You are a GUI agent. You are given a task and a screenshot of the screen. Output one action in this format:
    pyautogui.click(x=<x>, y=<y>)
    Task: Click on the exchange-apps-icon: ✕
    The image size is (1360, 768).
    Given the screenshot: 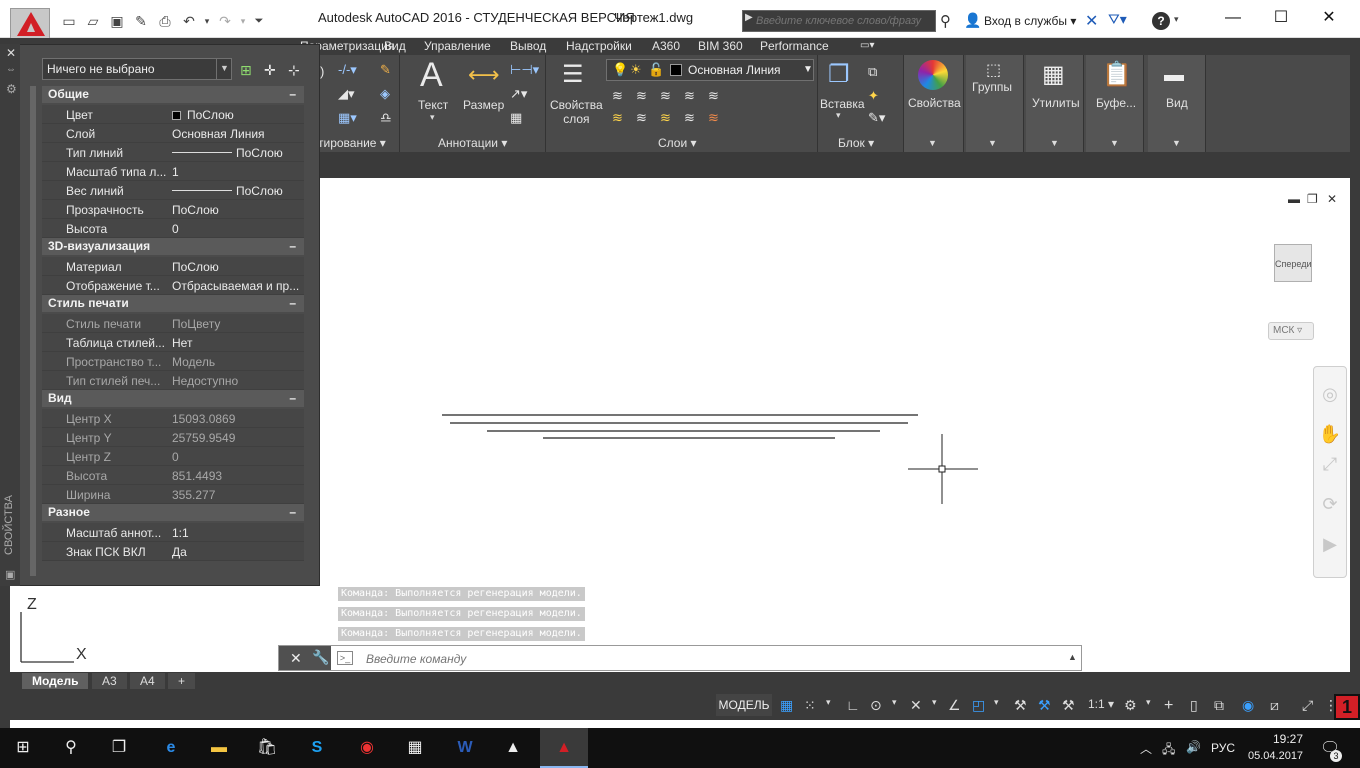 What is the action you would take?
    pyautogui.click(x=1091, y=21)
    